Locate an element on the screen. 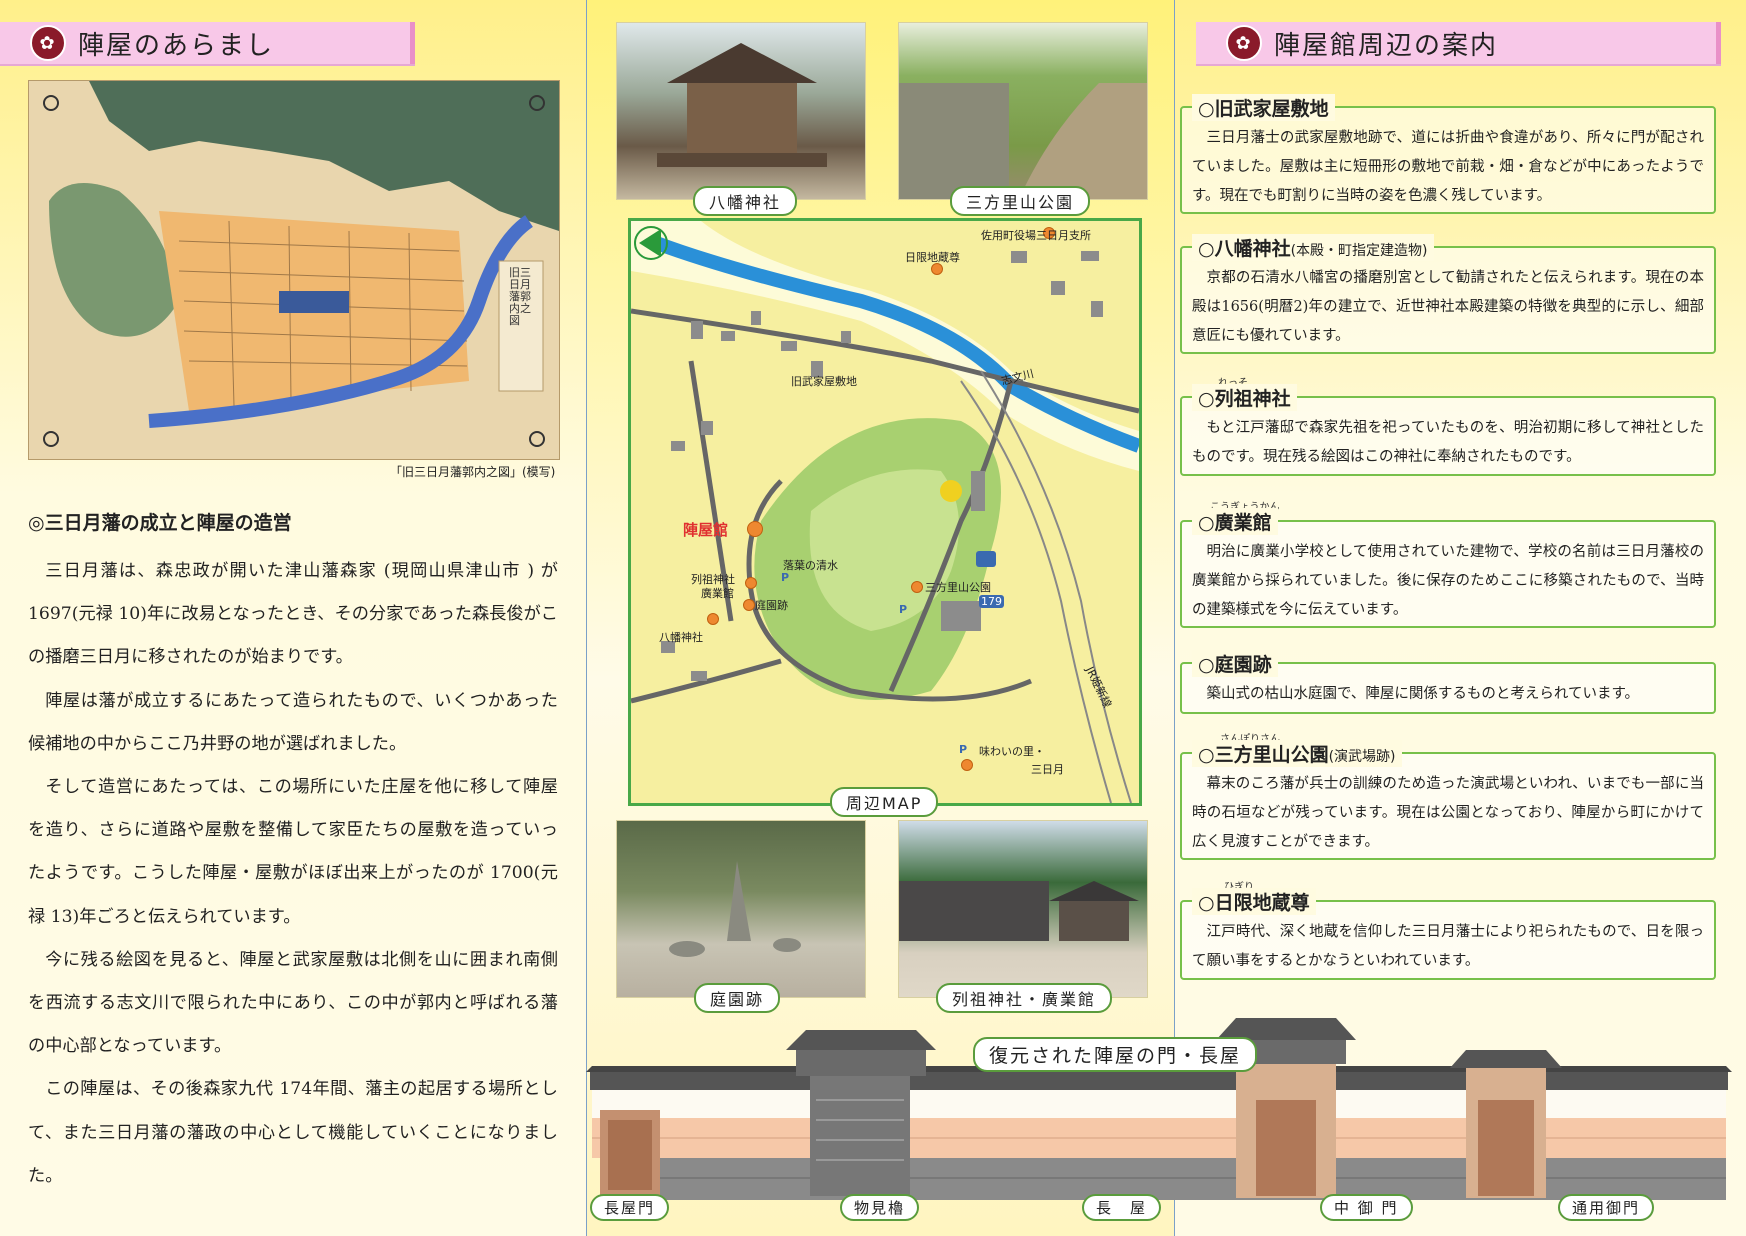 The width and height of the screenshot is (1746, 1236). map-label: 佐用町役場三日月支所 is located at coordinates (1036, 235).